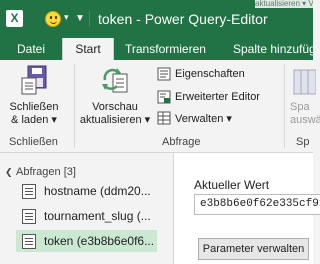  What do you see at coordinates (217, 97) in the screenshot?
I see `advanced-editor-label: Erweiterter Editor` at bounding box center [217, 97].